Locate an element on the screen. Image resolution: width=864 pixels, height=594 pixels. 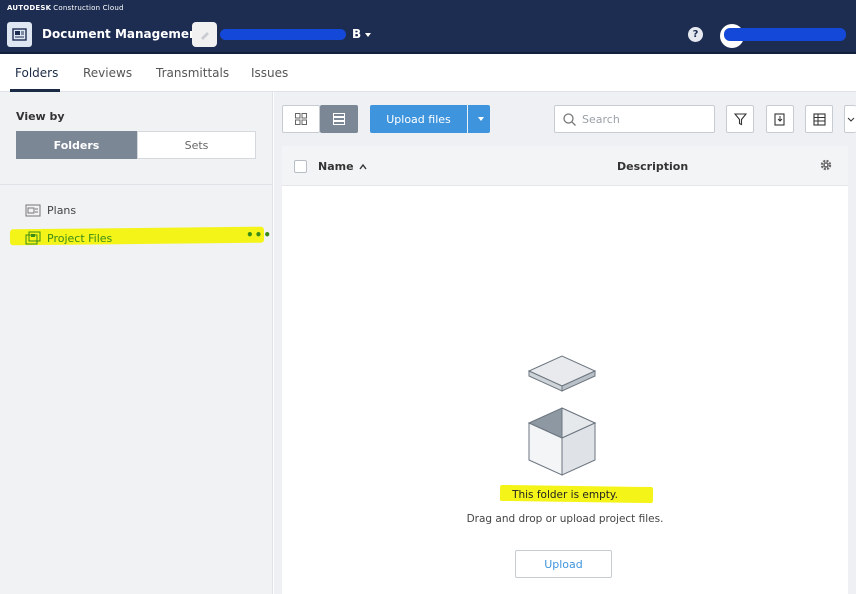
app-title: Document Management is located at coordinates (123, 34).